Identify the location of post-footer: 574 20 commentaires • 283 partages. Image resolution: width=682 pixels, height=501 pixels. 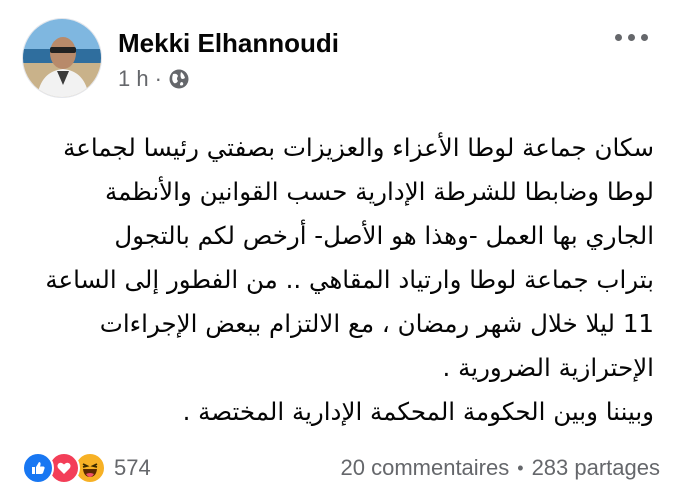
(341, 468).